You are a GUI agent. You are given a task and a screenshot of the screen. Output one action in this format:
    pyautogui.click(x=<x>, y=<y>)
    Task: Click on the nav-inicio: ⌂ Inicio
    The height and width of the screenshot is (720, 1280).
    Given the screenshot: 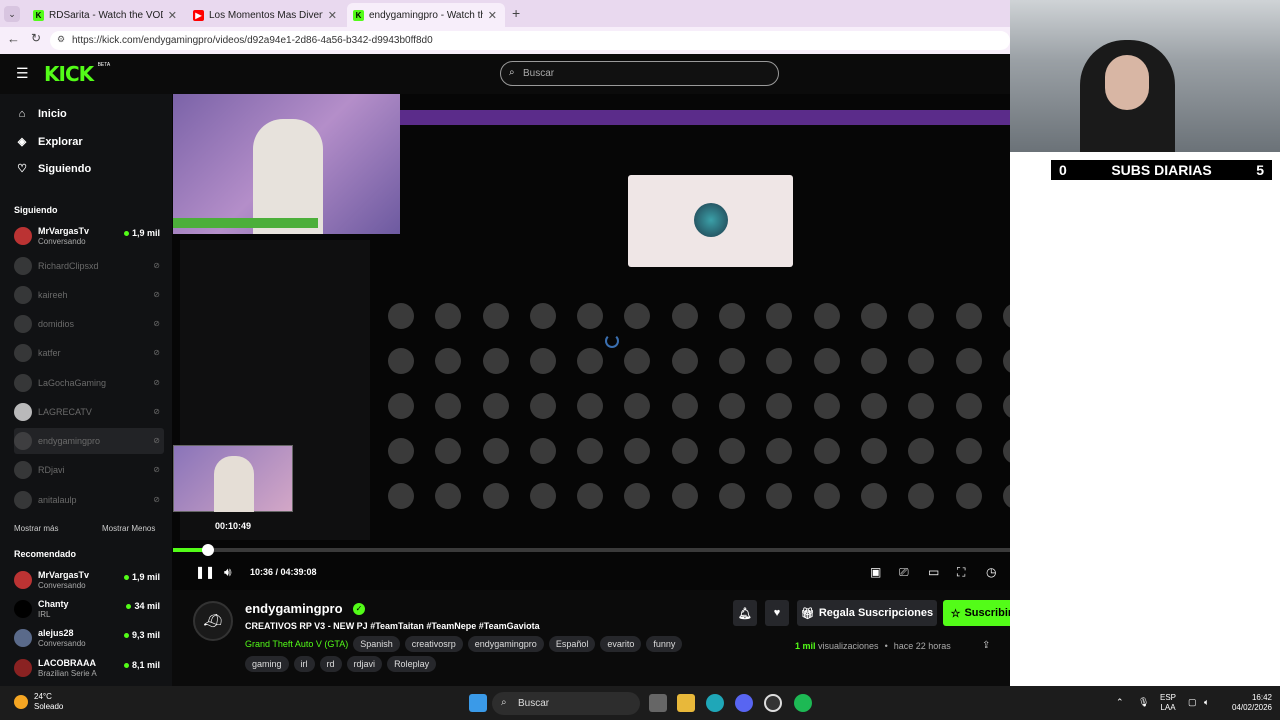 What is the action you would take?
    pyautogui.click(x=41, y=114)
    